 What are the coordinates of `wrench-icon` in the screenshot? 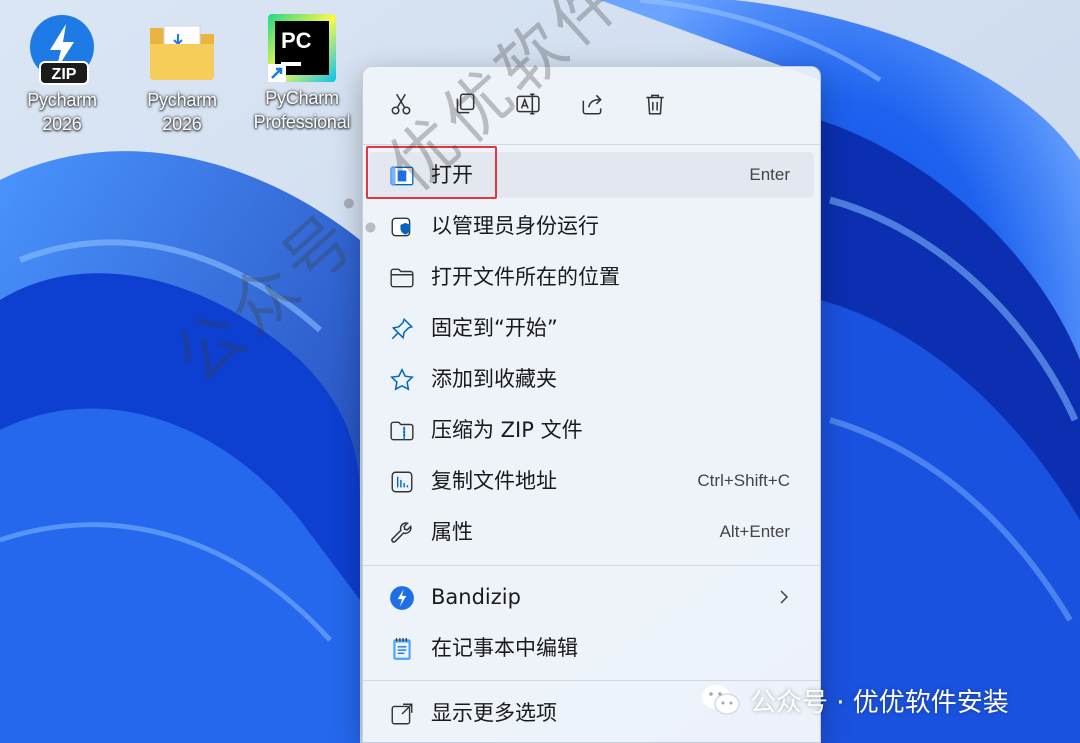 It's located at (402, 533).